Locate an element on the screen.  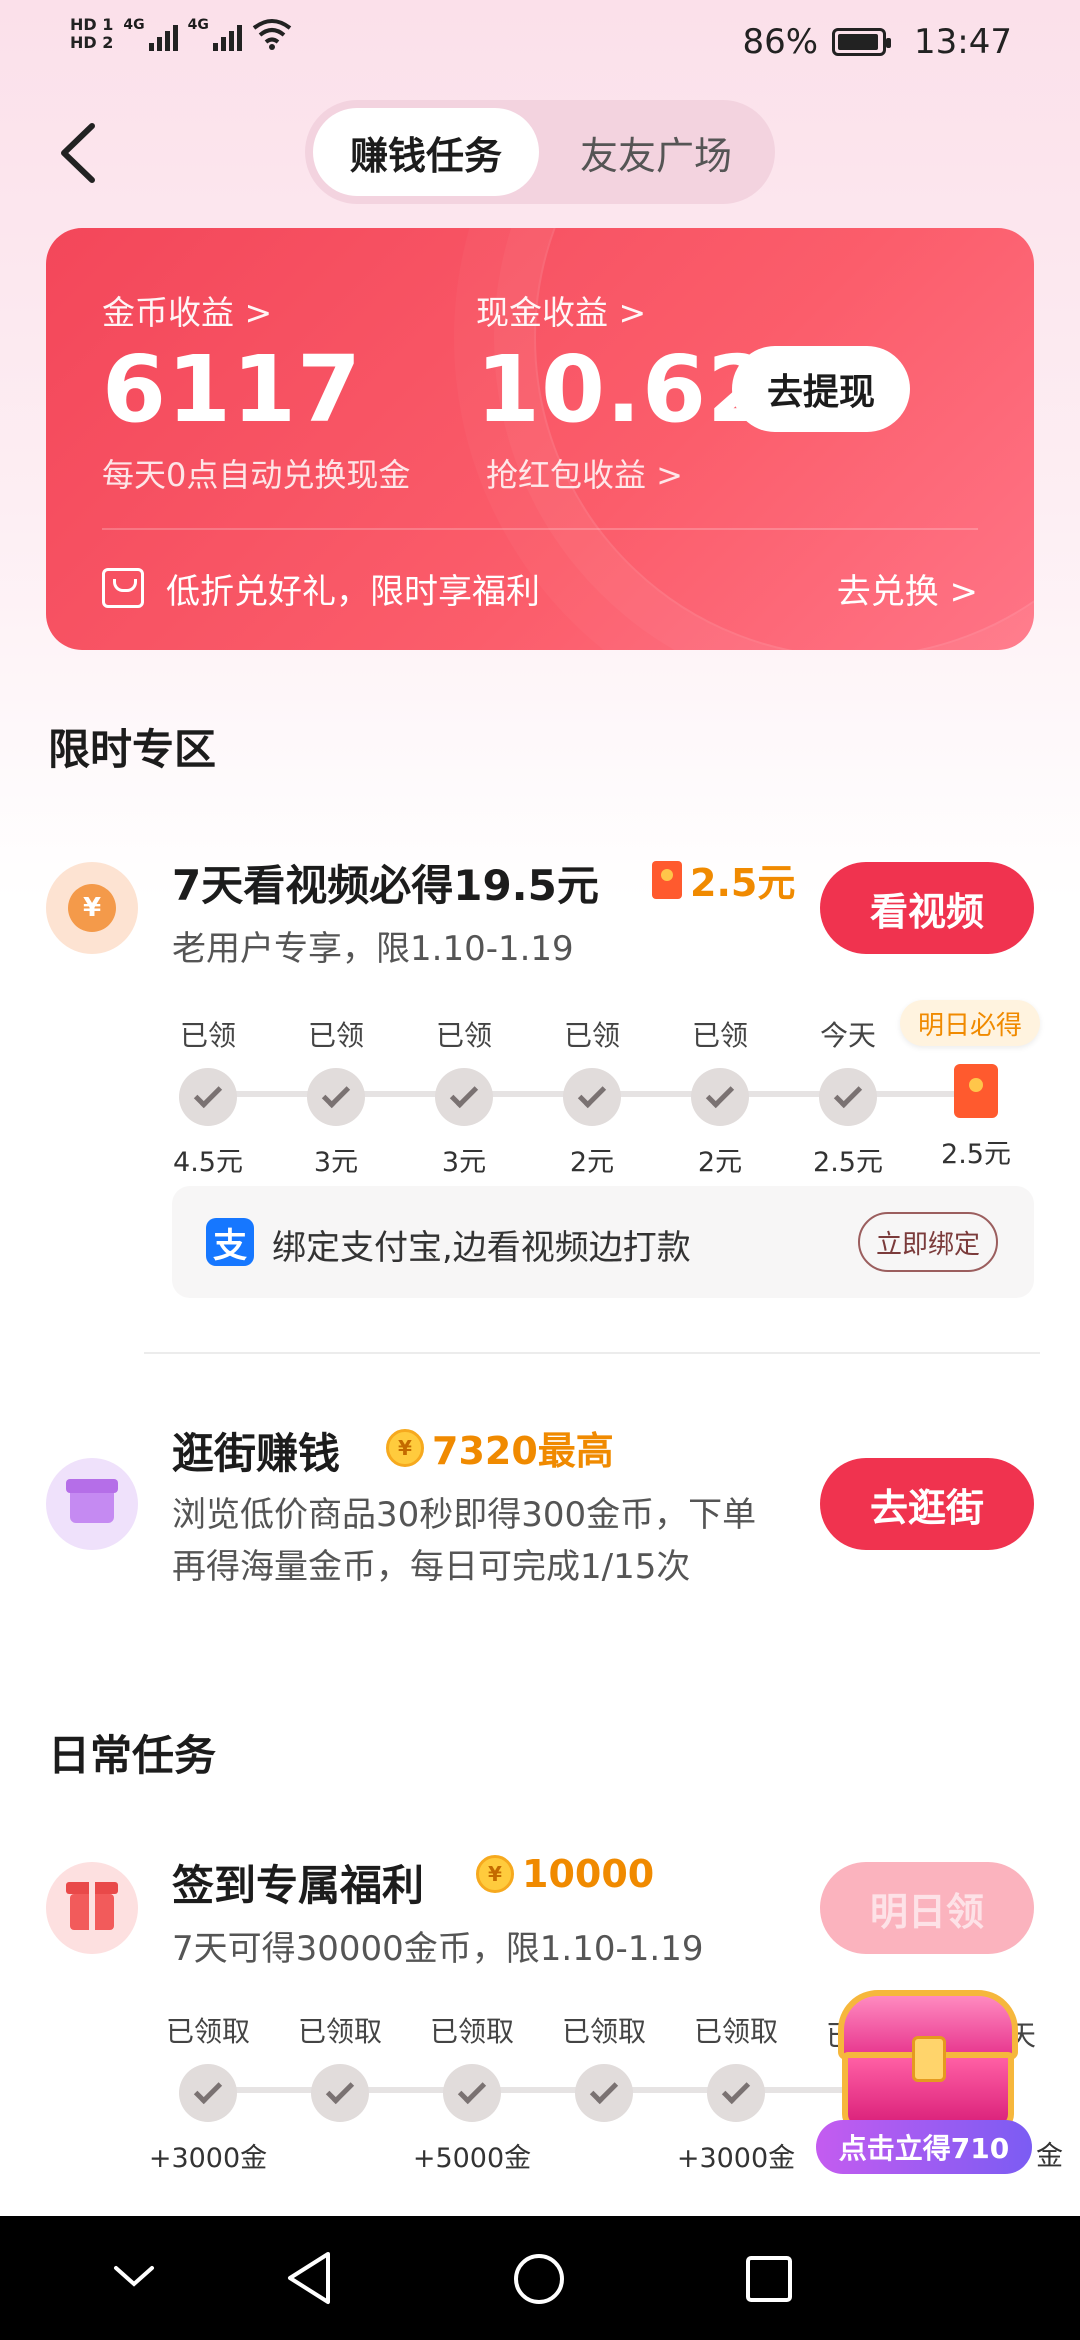
checkin-step-7-amount: 金 is located at coordinates (1049, 2156).